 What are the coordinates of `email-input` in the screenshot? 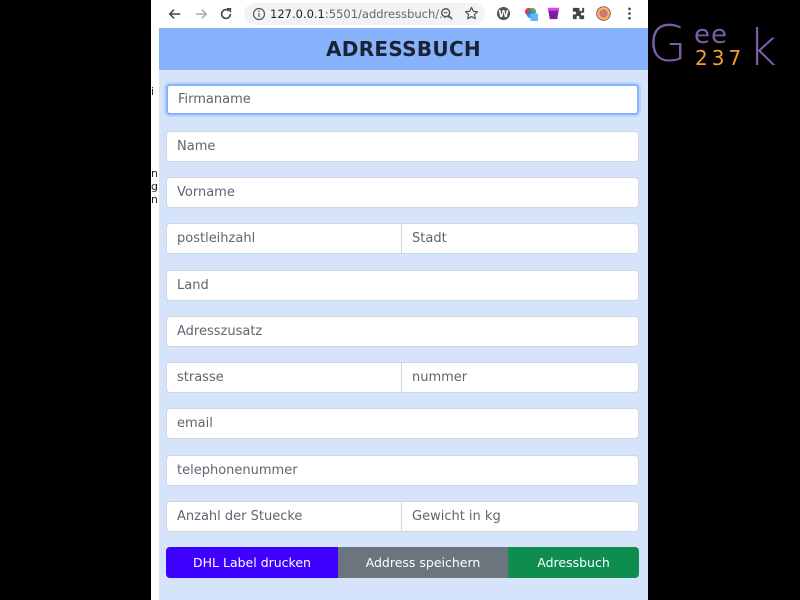 It's located at (402, 423).